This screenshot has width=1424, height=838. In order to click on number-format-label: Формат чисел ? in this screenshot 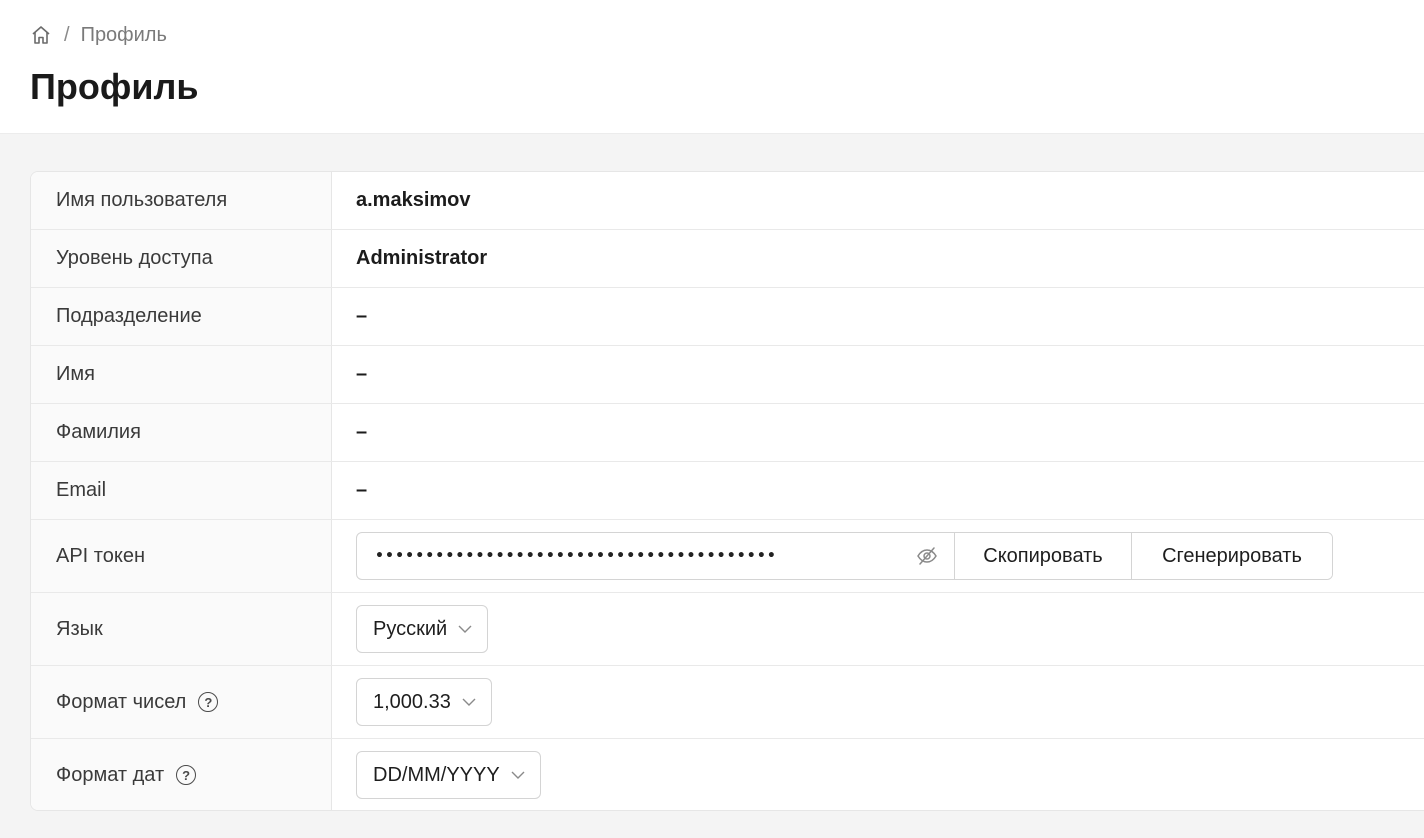, I will do `click(181, 702)`.